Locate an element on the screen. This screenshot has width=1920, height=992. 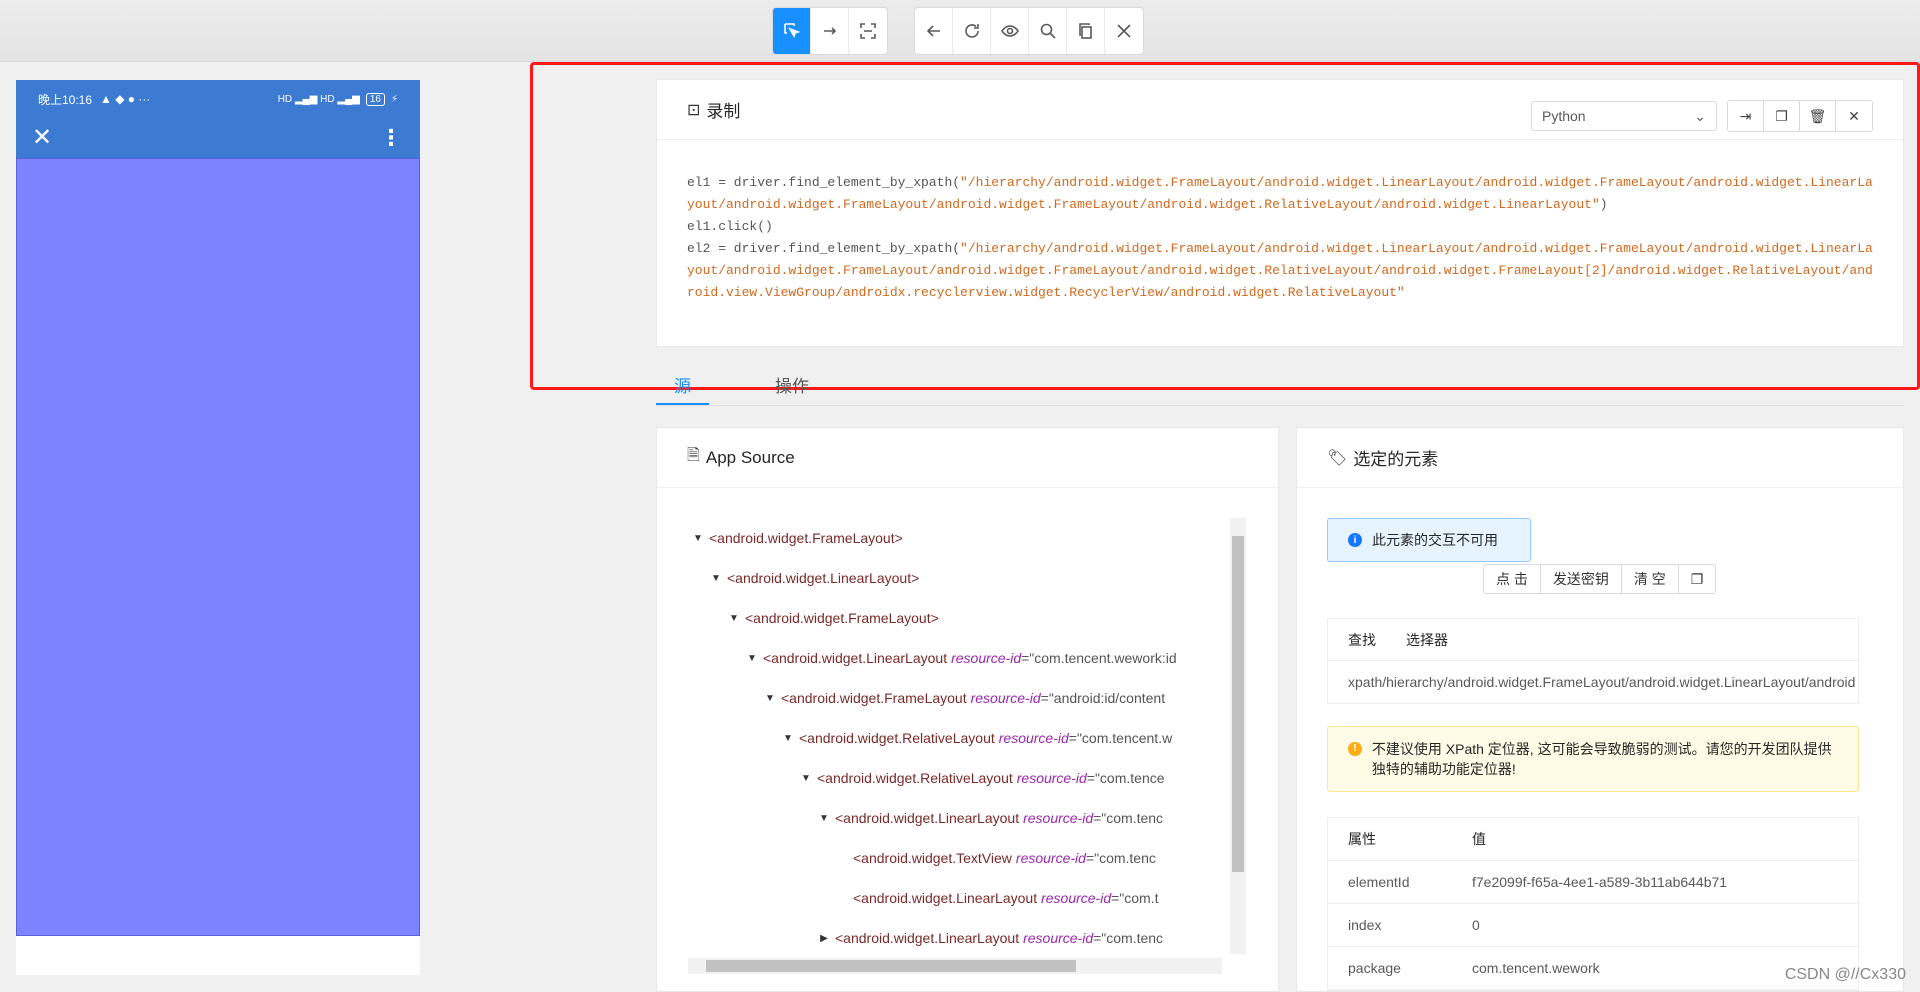
select-mode-button is located at coordinates (792, 31).